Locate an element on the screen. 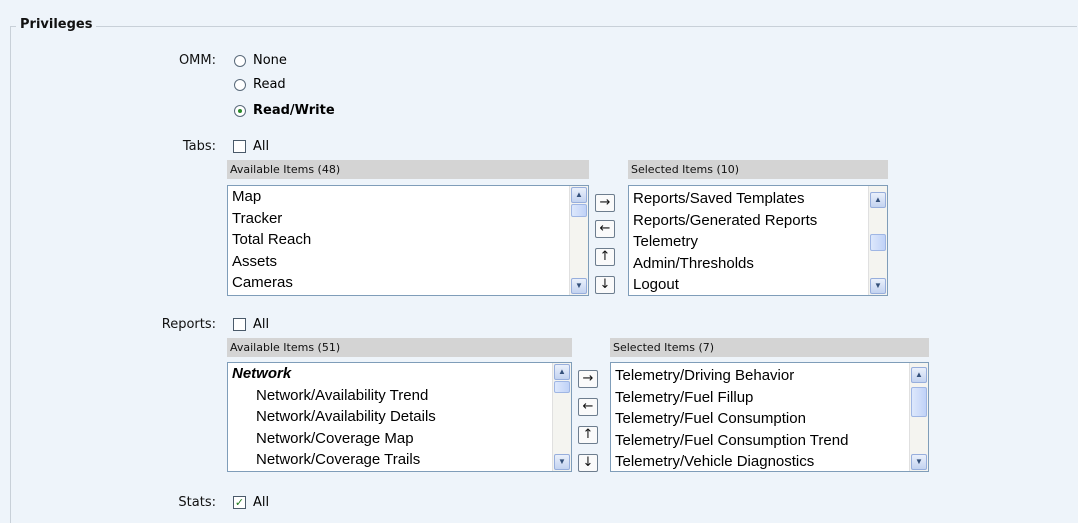 This screenshot has height=523, width=1078. omm-option-readwrite-label: Read/Write is located at coordinates (294, 110).